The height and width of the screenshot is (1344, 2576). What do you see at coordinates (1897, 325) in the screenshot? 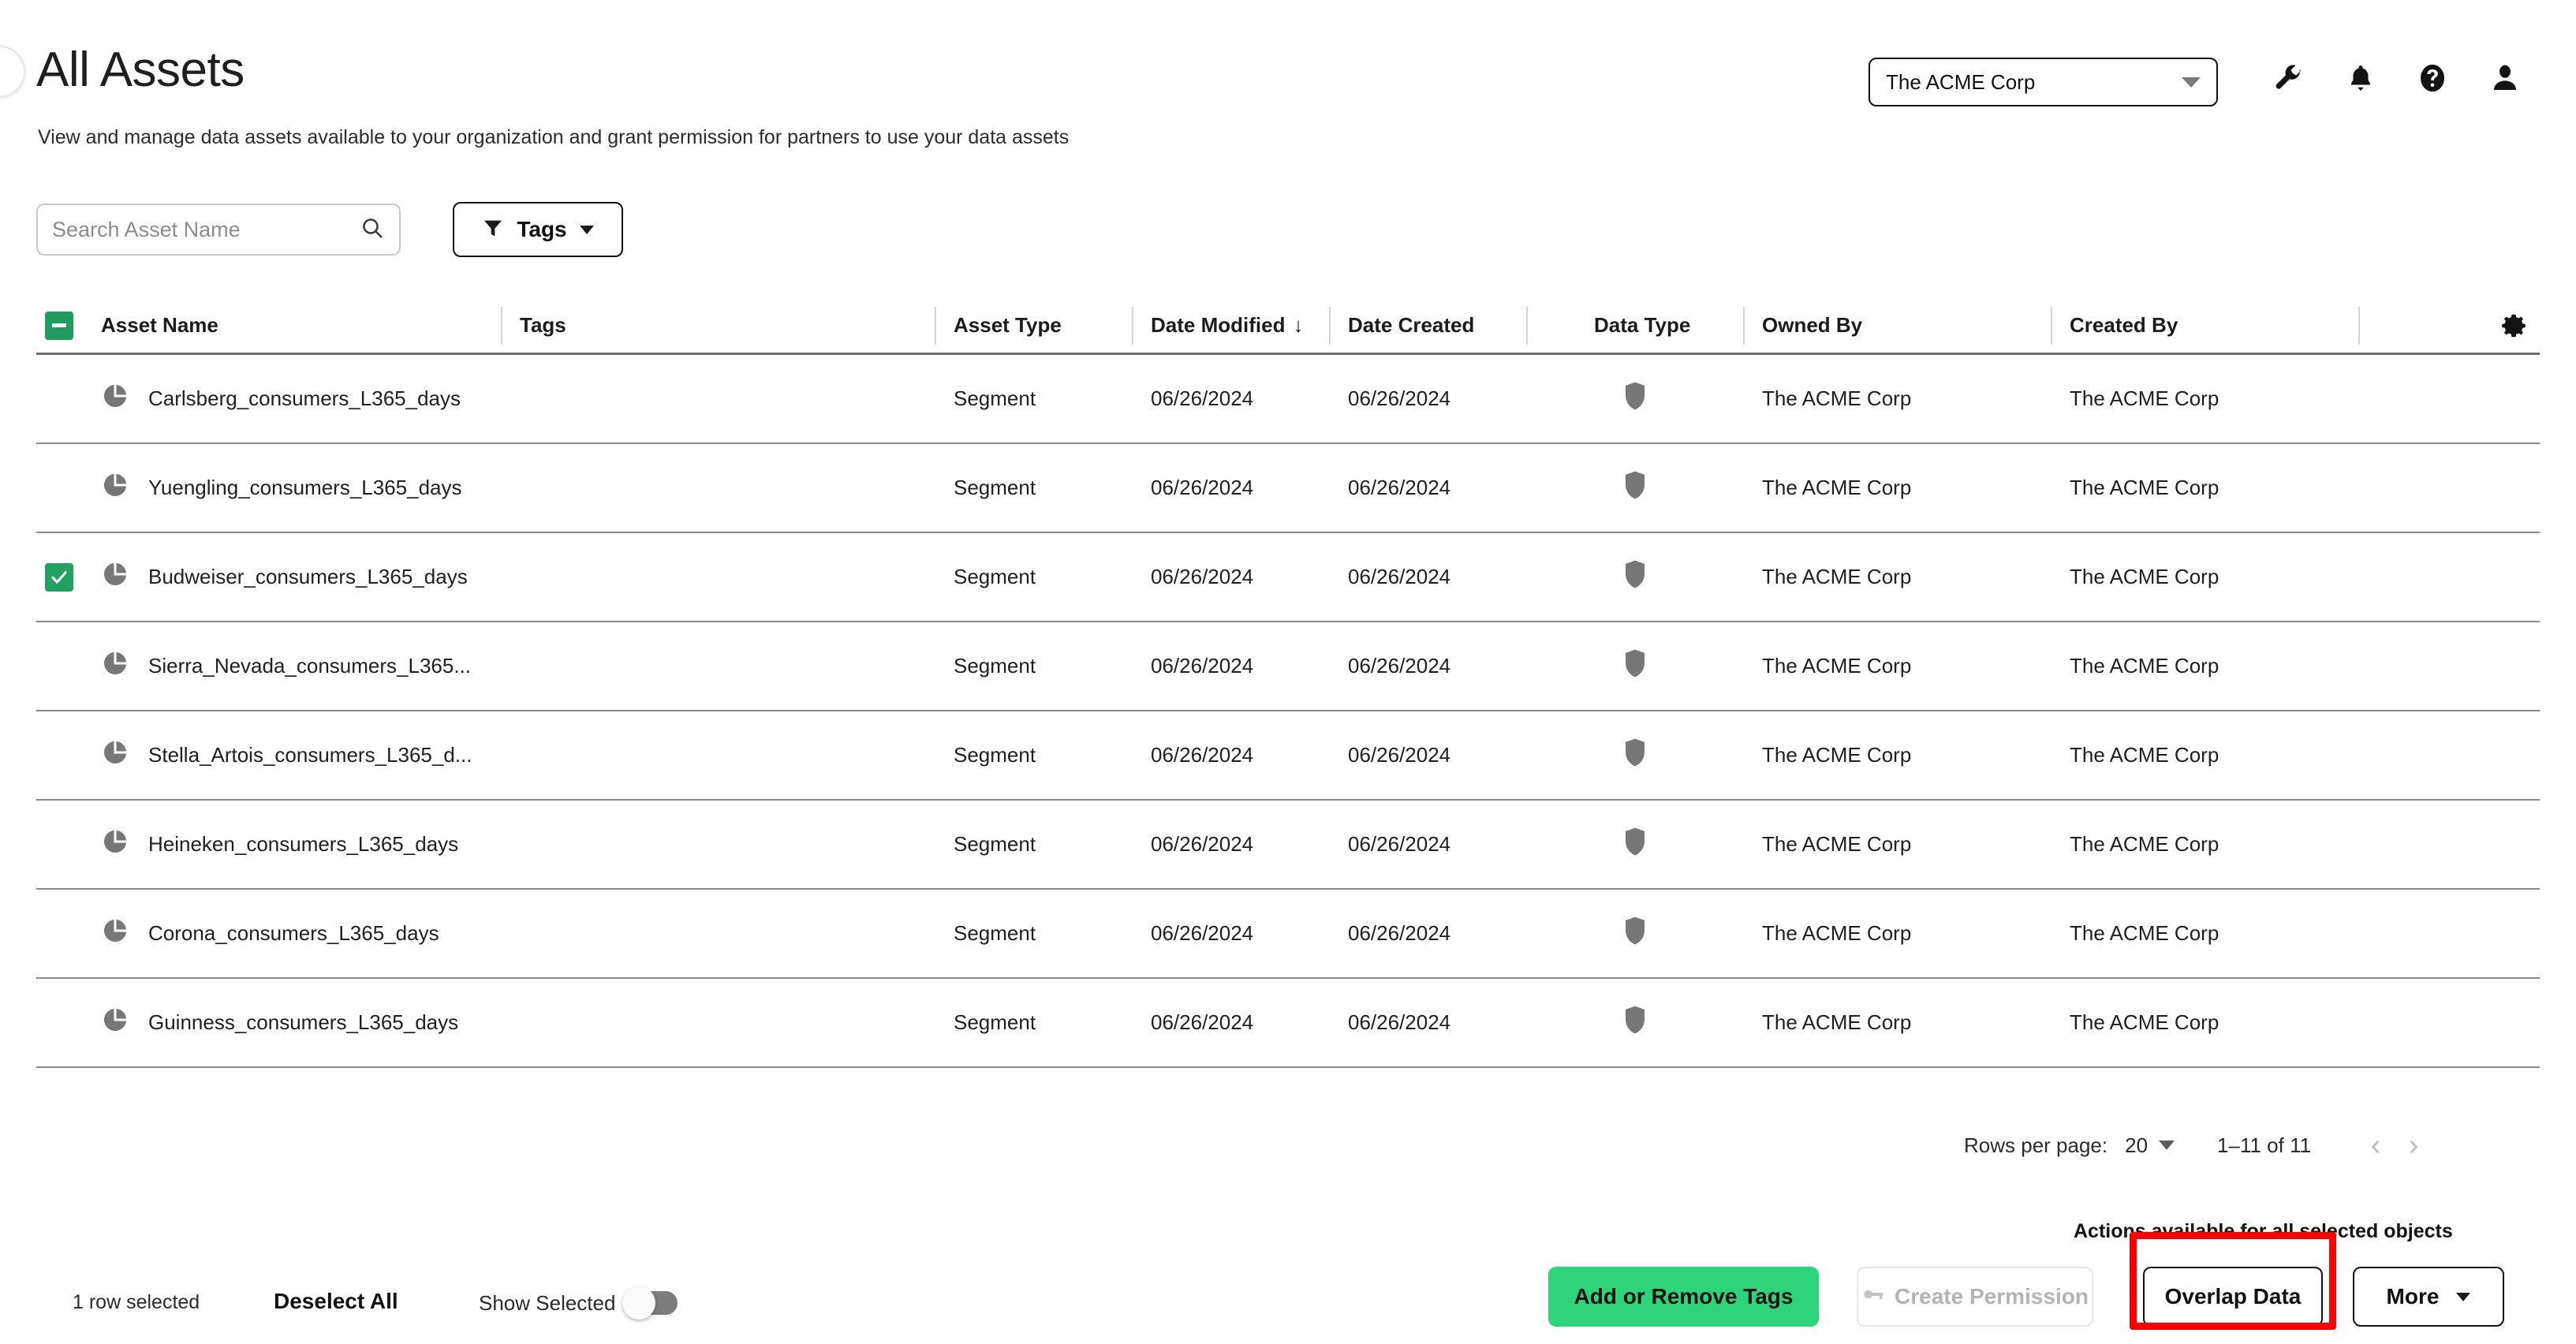
I see `column-header-owned-by: Owned By` at bounding box center [1897, 325].